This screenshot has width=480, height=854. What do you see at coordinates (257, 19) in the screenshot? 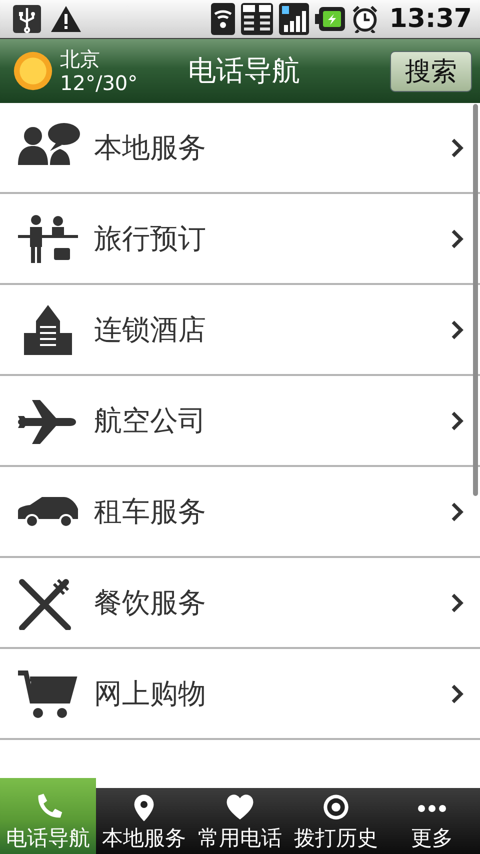
I see `network-icon` at bounding box center [257, 19].